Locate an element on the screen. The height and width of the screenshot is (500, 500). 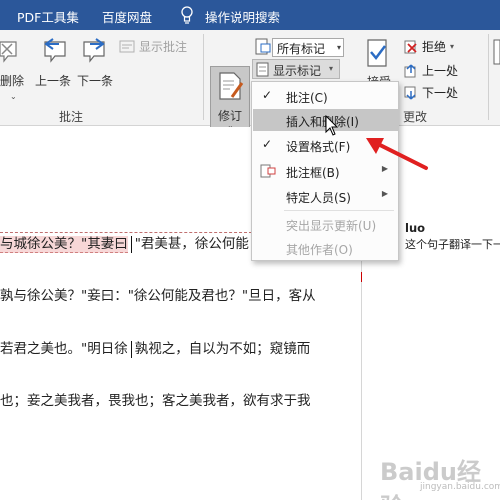
previous-change-button: 上一处 is located at coordinates (431, 70).